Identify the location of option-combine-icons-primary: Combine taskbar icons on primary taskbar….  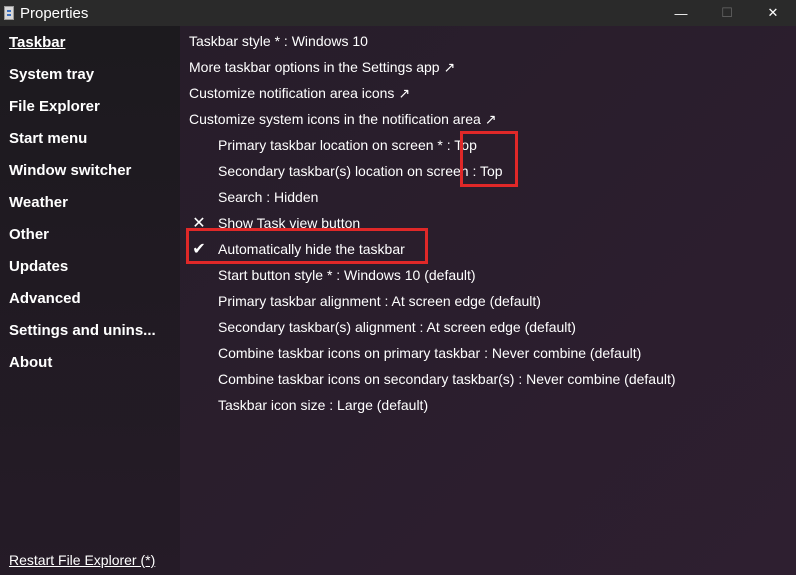
(429, 353).